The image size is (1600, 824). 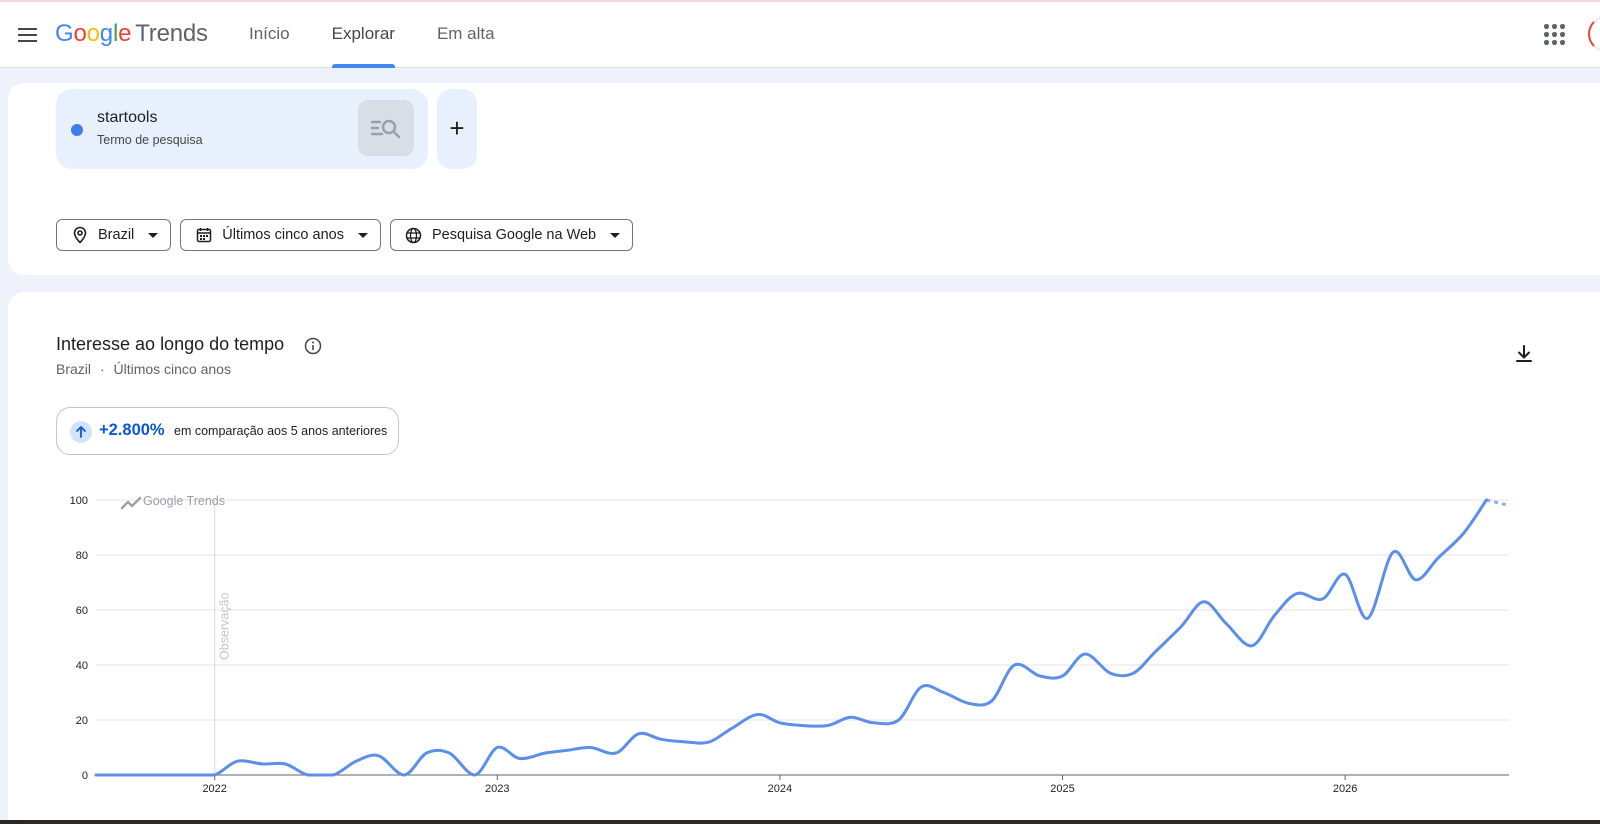 What do you see at coordinates (283, 235) in the screenshot?
I see `period-filter-label: Últimos cinco anos` at bounding box center [283, 235].